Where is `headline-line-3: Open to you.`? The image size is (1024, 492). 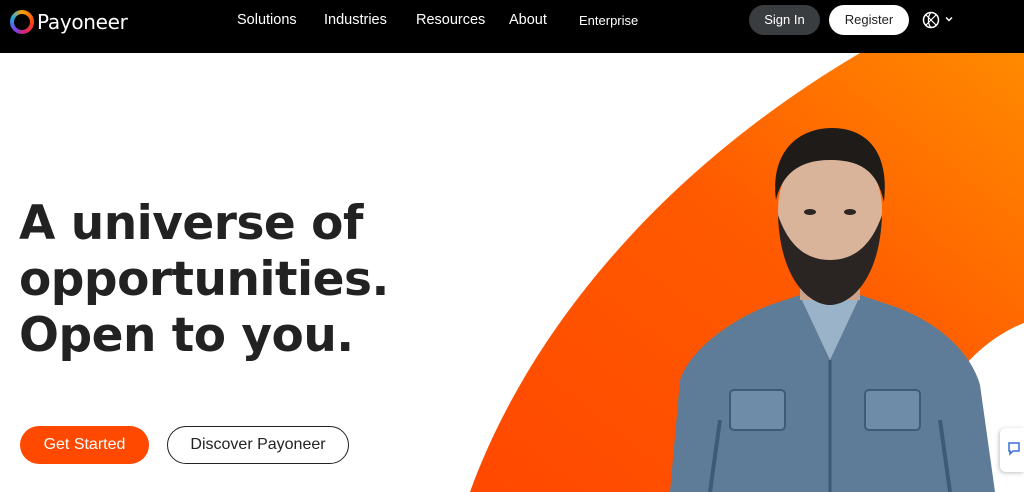
headline-line-3: Open to you. is located at coordinates (186, 335).